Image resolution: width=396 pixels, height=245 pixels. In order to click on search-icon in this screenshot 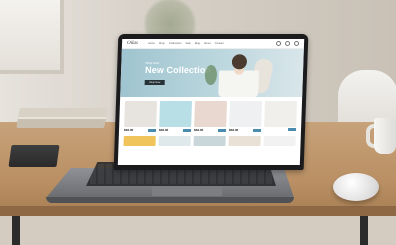, I will do `click(278, 43)`.